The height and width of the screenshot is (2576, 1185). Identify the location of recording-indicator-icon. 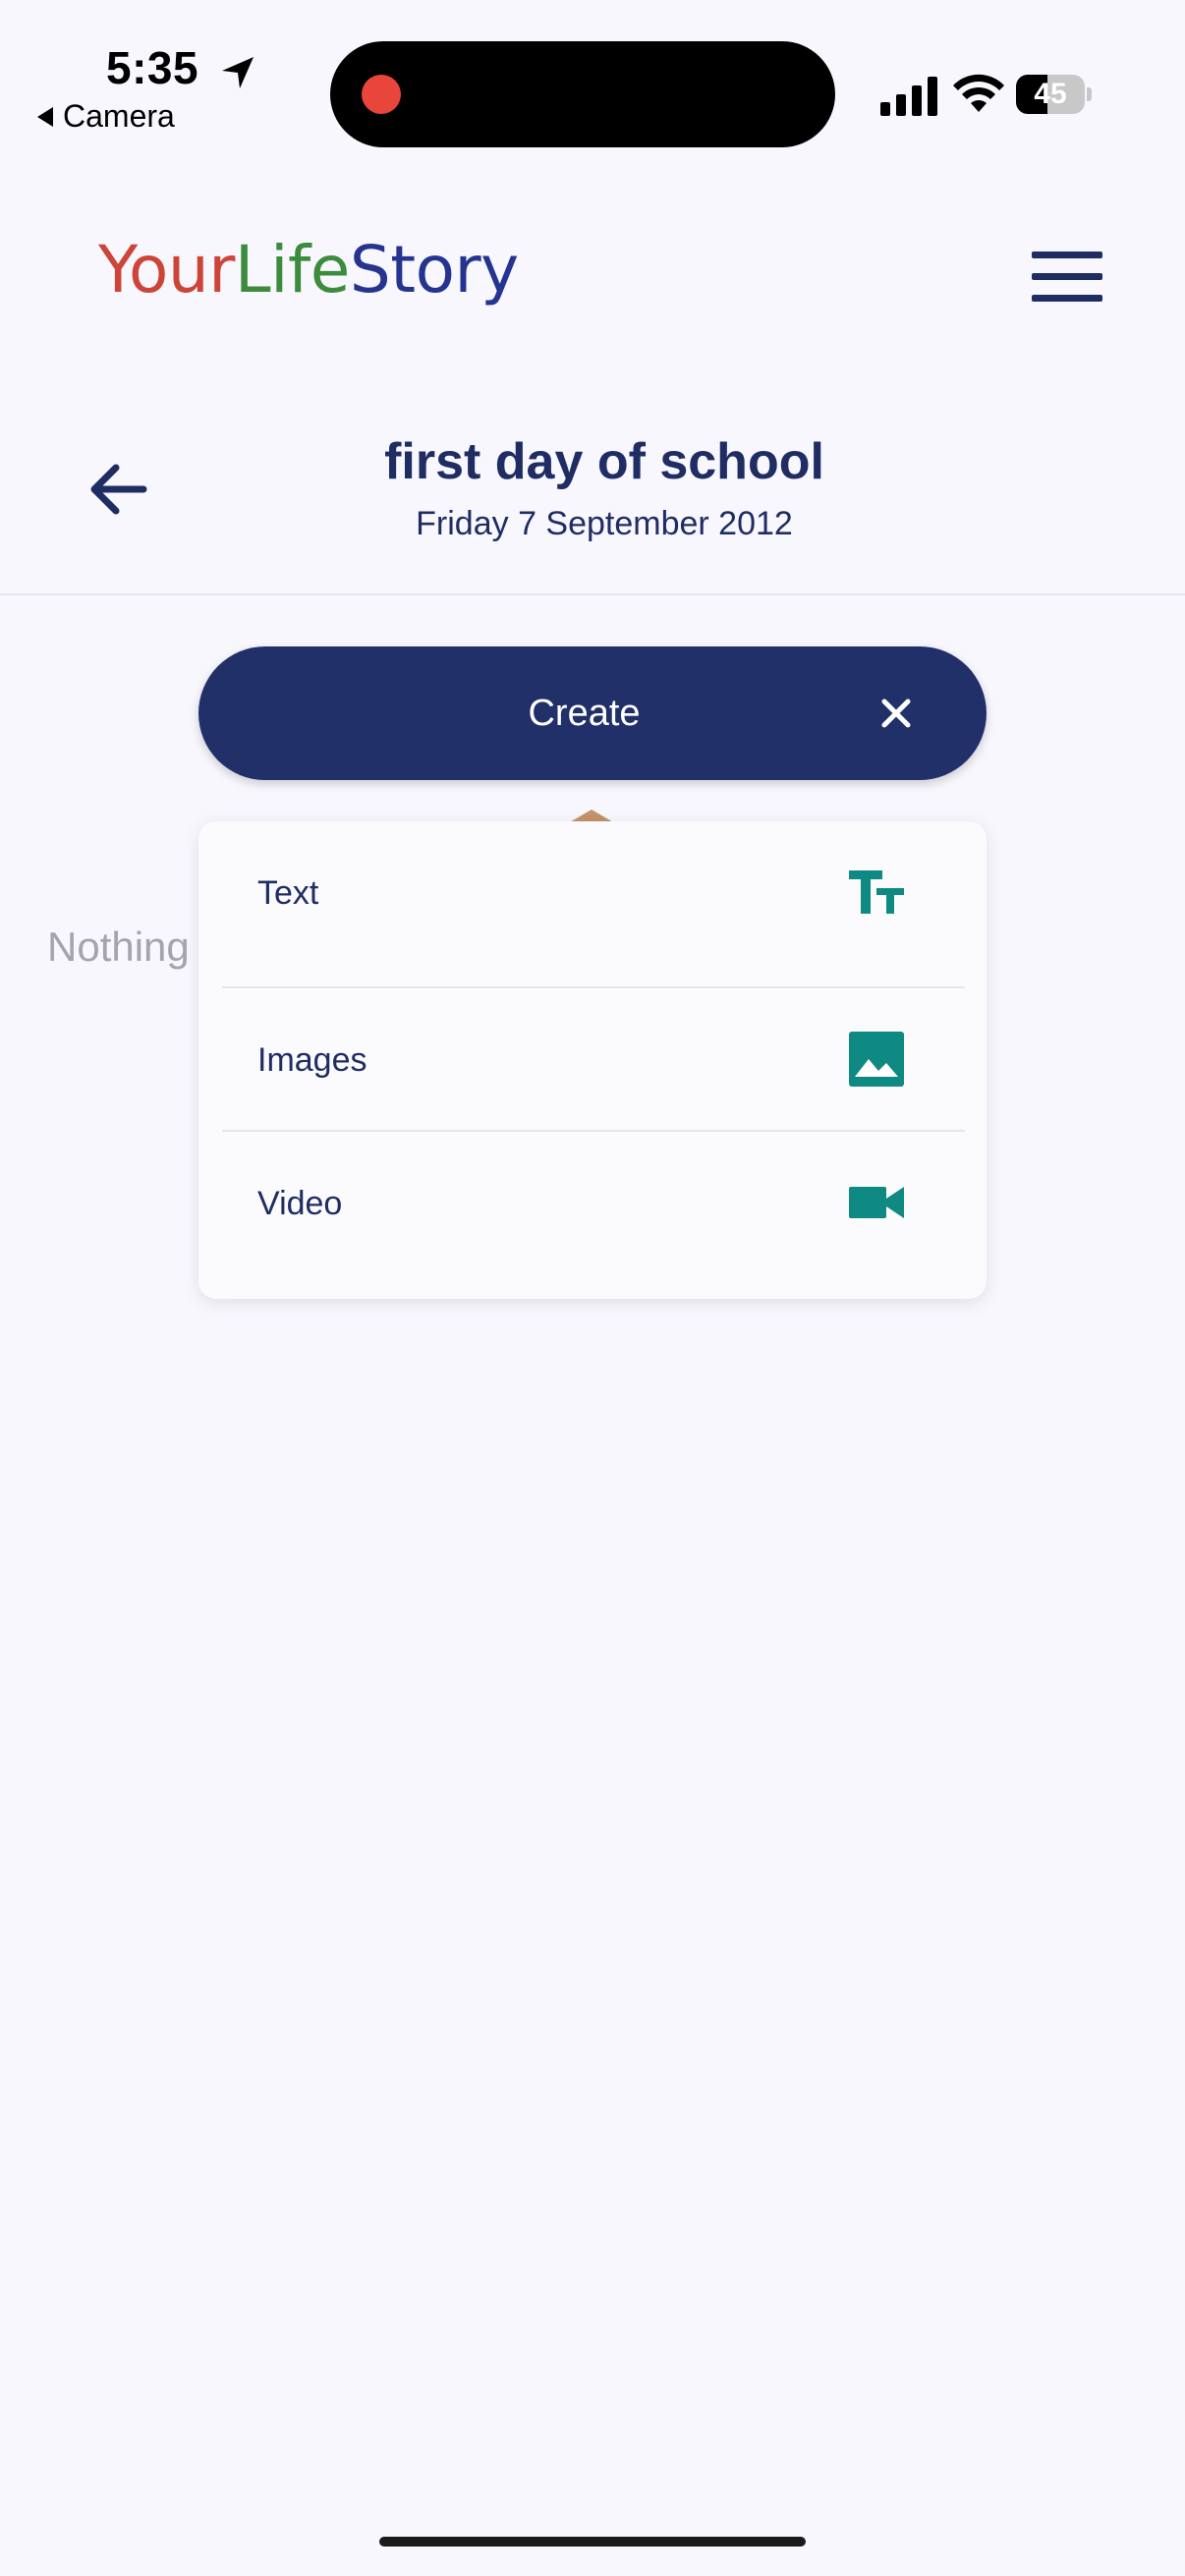
(382, 94).